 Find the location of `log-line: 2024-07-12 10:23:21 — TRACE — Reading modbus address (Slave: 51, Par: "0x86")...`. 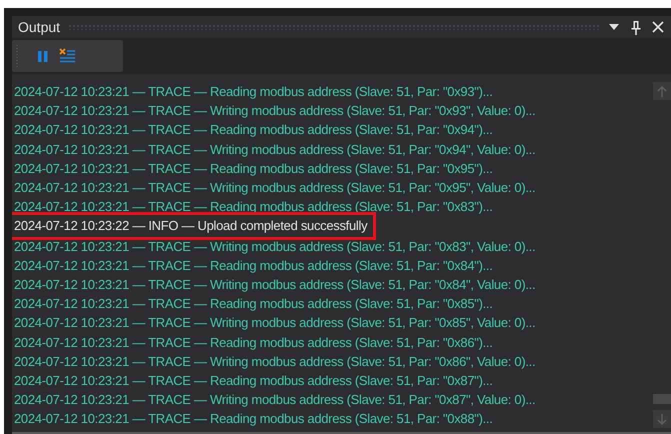

log-line: 2024-07-12 10:23:21 — TRACE — Reading modbus address (Slave: 51, Par: "0x86")... is located at coordinates (254, 343).